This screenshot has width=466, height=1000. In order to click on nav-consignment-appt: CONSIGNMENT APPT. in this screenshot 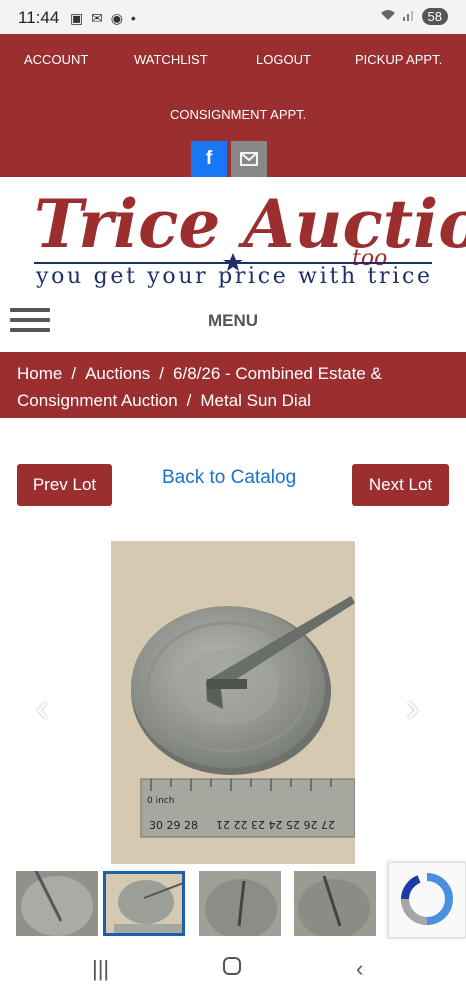, I will do `click(238, 114)`.